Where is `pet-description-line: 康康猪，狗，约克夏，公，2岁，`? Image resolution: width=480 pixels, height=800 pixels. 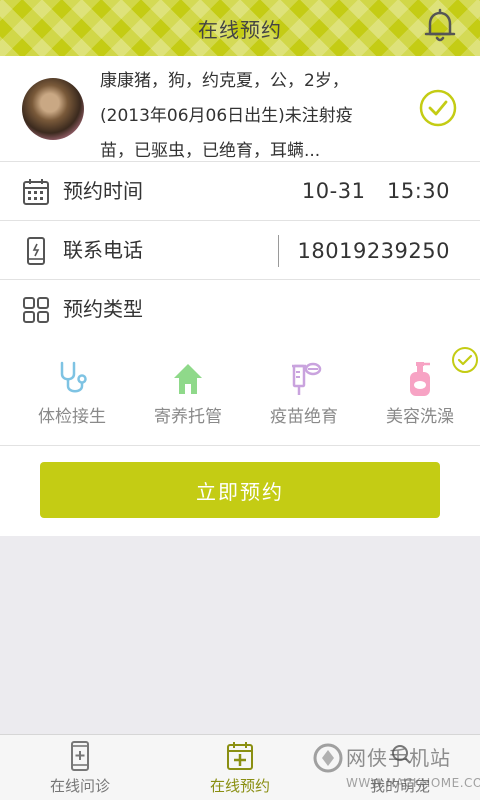 pet-description-line: 康康猪，狗，约克夏，公，2岁， is located at coordinates (224, 81).